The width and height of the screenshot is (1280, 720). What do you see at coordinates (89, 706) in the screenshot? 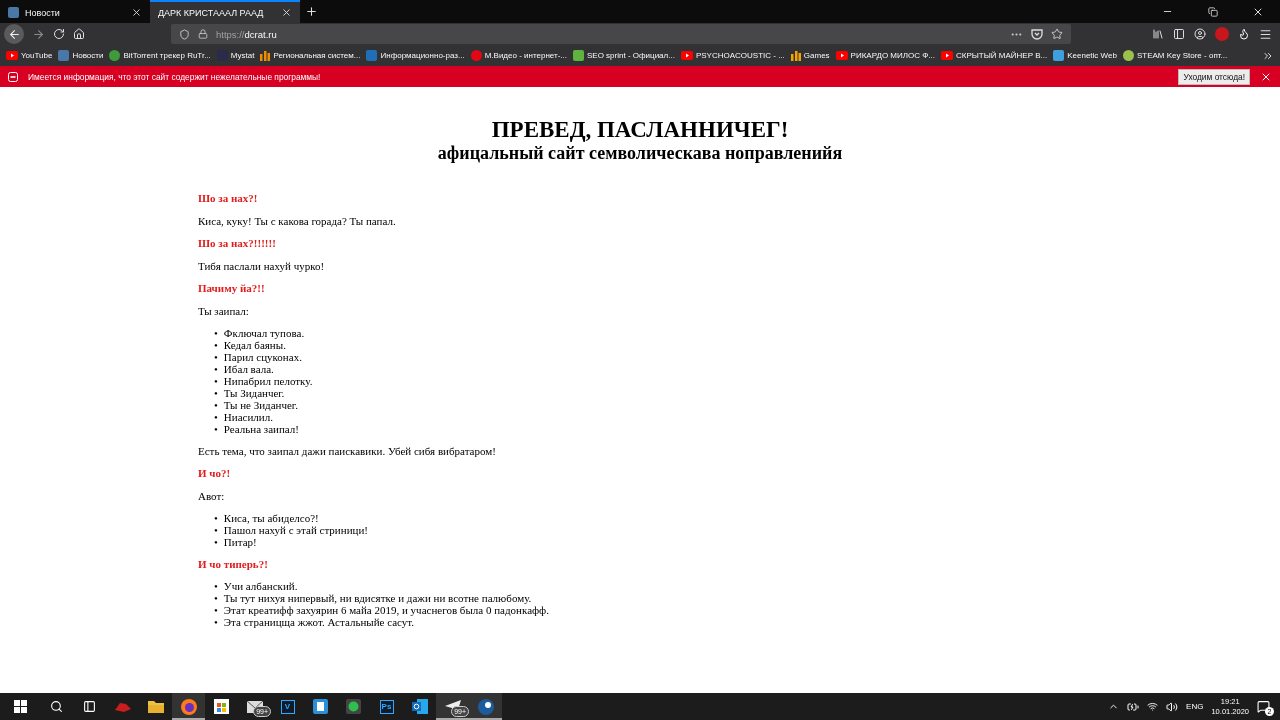
I see `task-view-icon` at bounding box center [89, 706].